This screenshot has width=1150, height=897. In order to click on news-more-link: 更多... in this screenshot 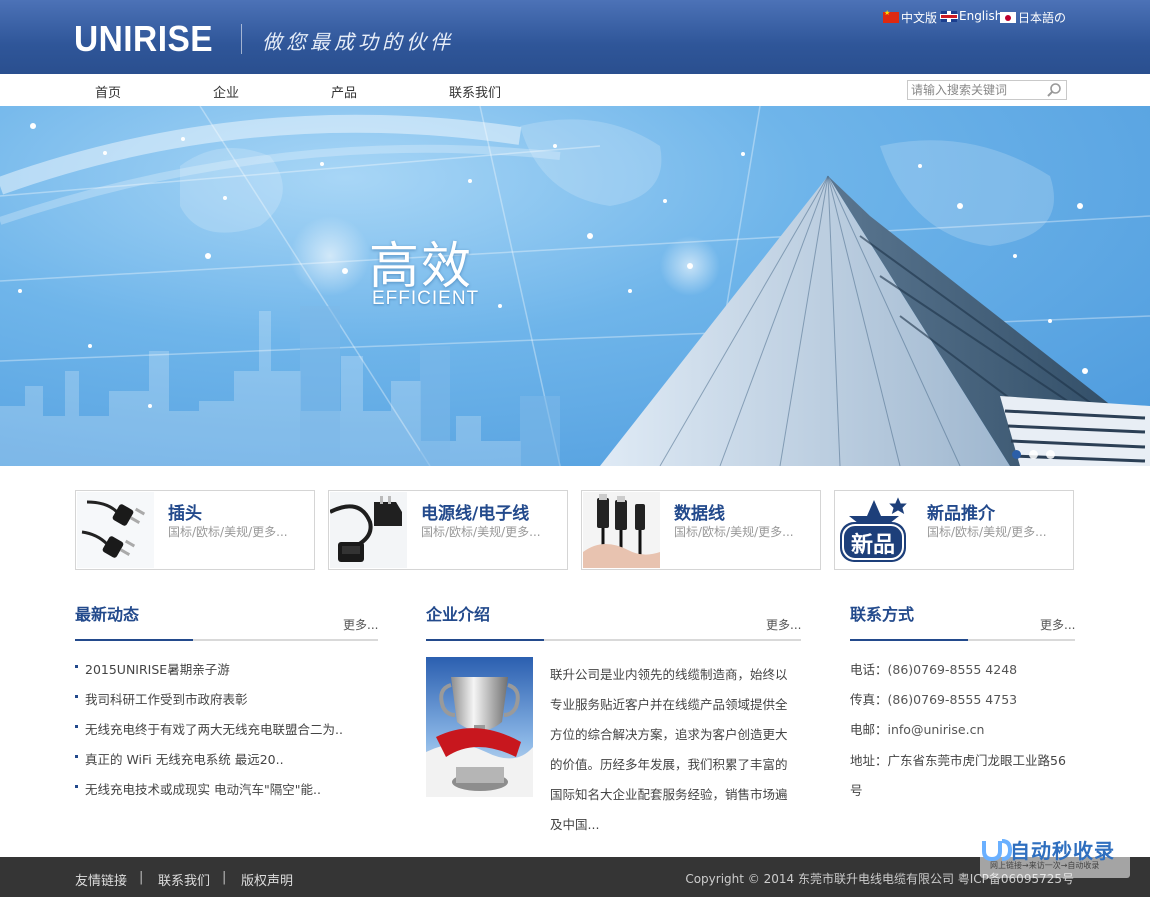, I will do `click(360, 624)`.